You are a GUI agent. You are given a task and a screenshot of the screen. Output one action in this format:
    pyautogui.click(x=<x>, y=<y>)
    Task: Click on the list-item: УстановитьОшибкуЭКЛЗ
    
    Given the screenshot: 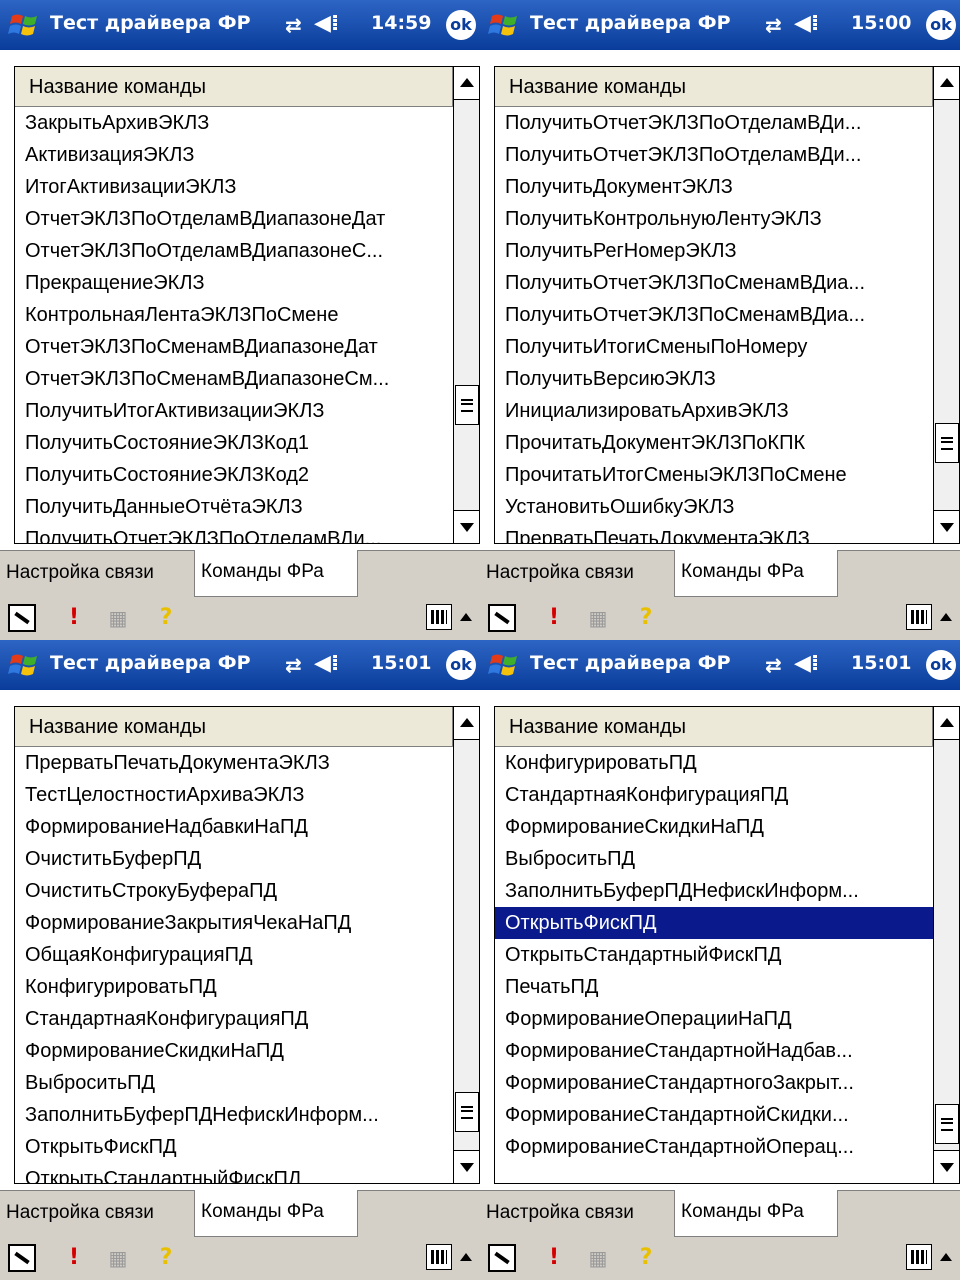 What is the action you would take?
    pyautogui.click(x=714, y=507)
    